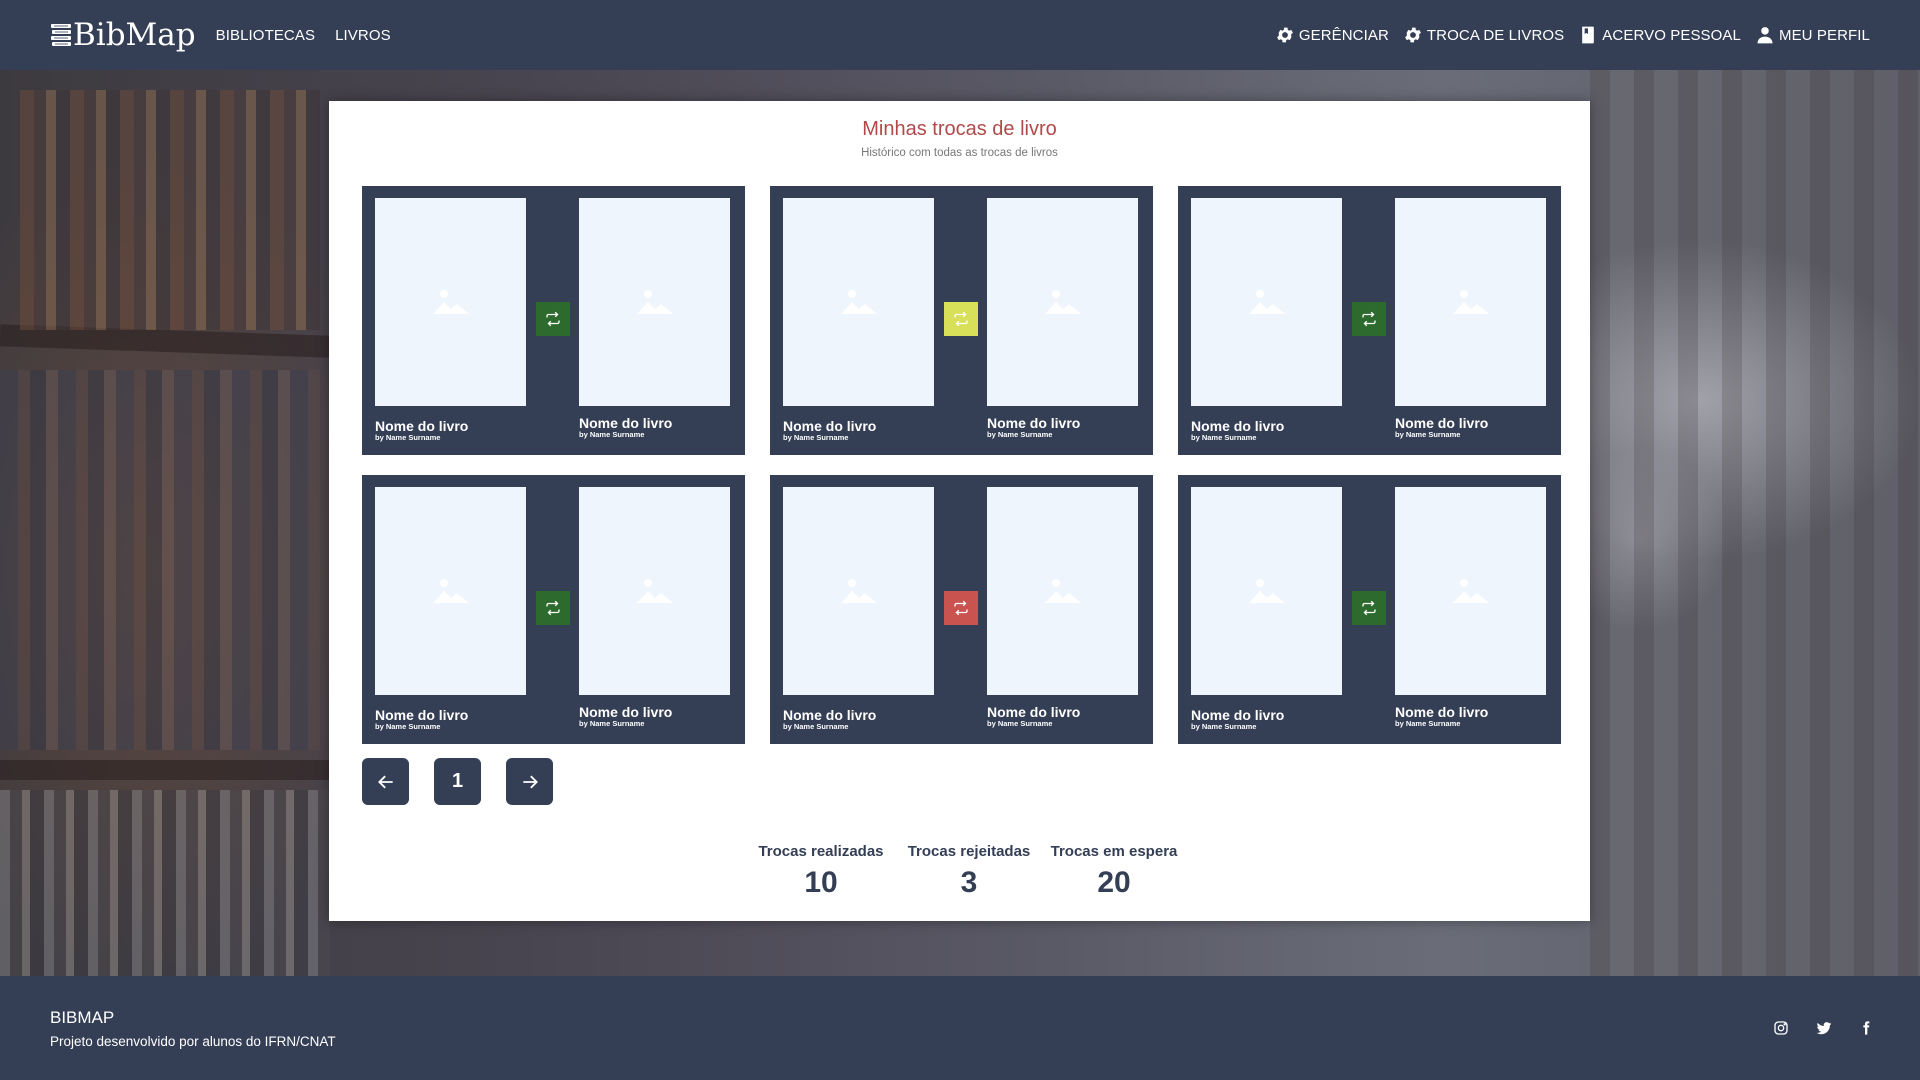  What do you see at coordinates (959, 129) in the screenshot?
I see `page-title: Minhas trocas de livro` at bounding box center [959, 129].